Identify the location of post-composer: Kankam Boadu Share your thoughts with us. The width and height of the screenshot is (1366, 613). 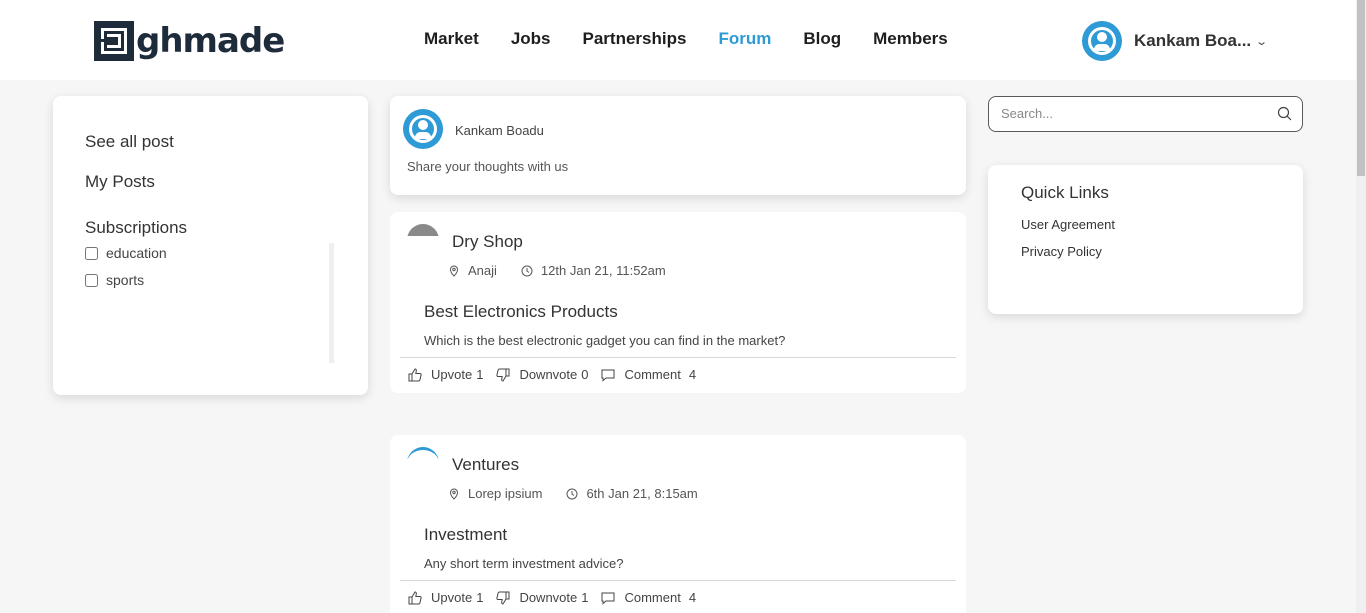
(678, 145).